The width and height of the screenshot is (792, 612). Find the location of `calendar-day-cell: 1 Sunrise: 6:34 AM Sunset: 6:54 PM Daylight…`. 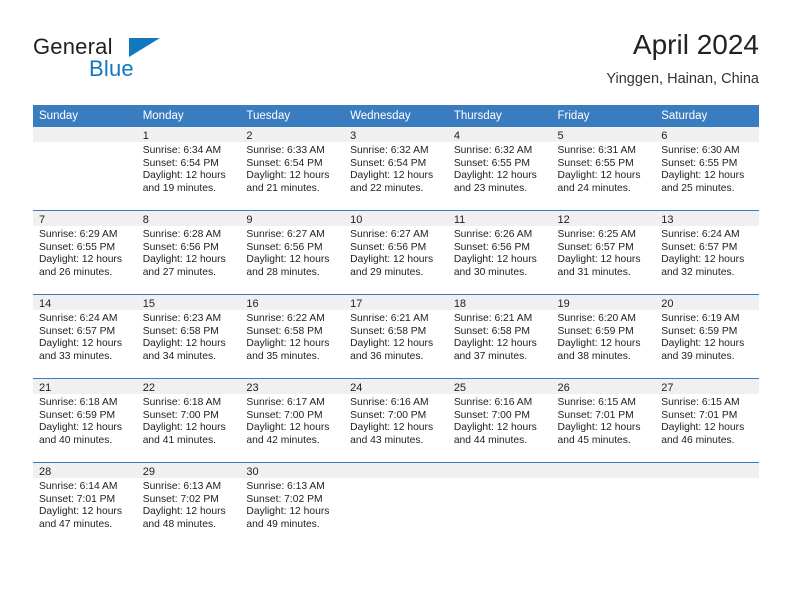

calendar-day-cell: 1 Sunrise: 6:34 AM Sunset: 6:54 PM Daylight… is located at coordinates (188, 169).